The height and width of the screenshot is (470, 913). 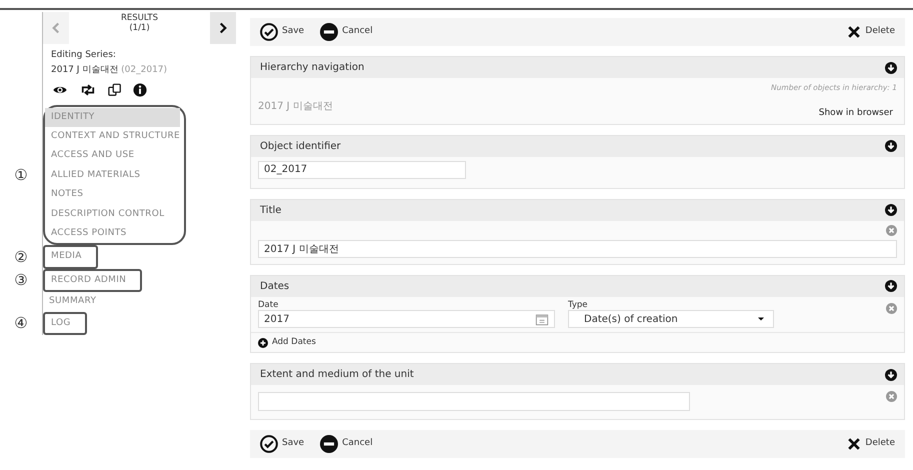 I want to click on nav-item: NOTES, so click(x=112, y=195).